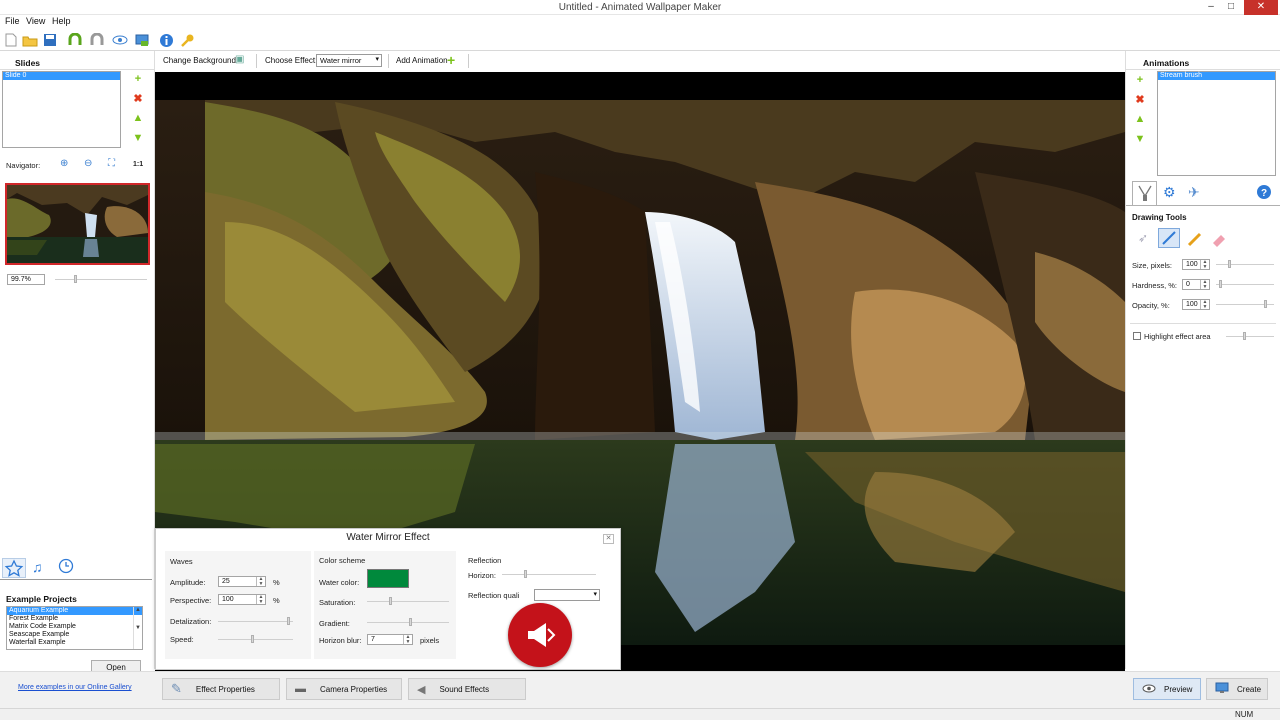  I want to click on delete-animation-icon: ✖, so click(1140, 100).